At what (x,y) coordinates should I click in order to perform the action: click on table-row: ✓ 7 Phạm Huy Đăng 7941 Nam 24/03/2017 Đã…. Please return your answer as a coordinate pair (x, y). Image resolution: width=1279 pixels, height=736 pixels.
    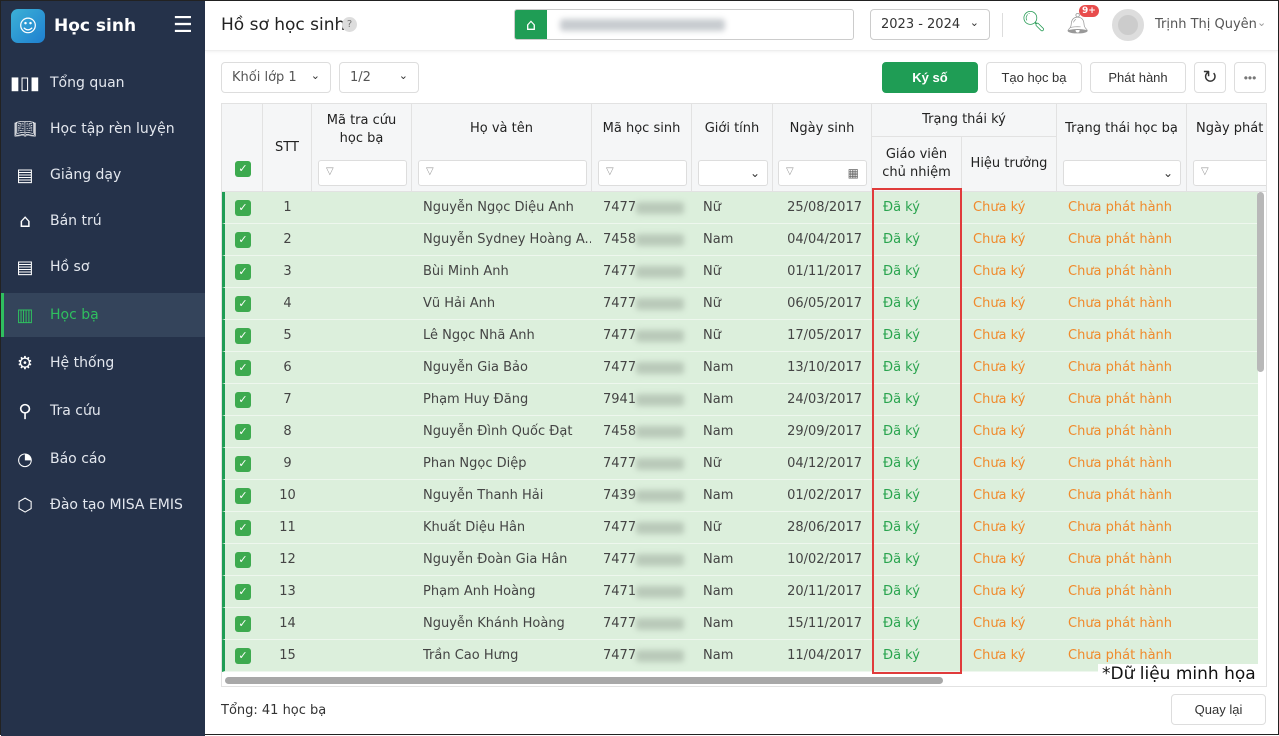
    Looking at the image, I should click on (740, 400).